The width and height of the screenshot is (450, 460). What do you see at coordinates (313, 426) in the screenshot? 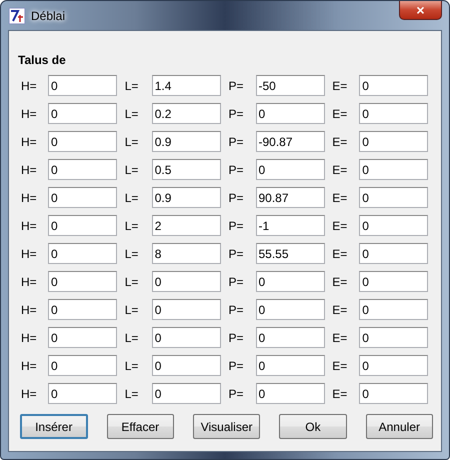
I see `dialog-button: Ok` at bounding box center [313, 426].